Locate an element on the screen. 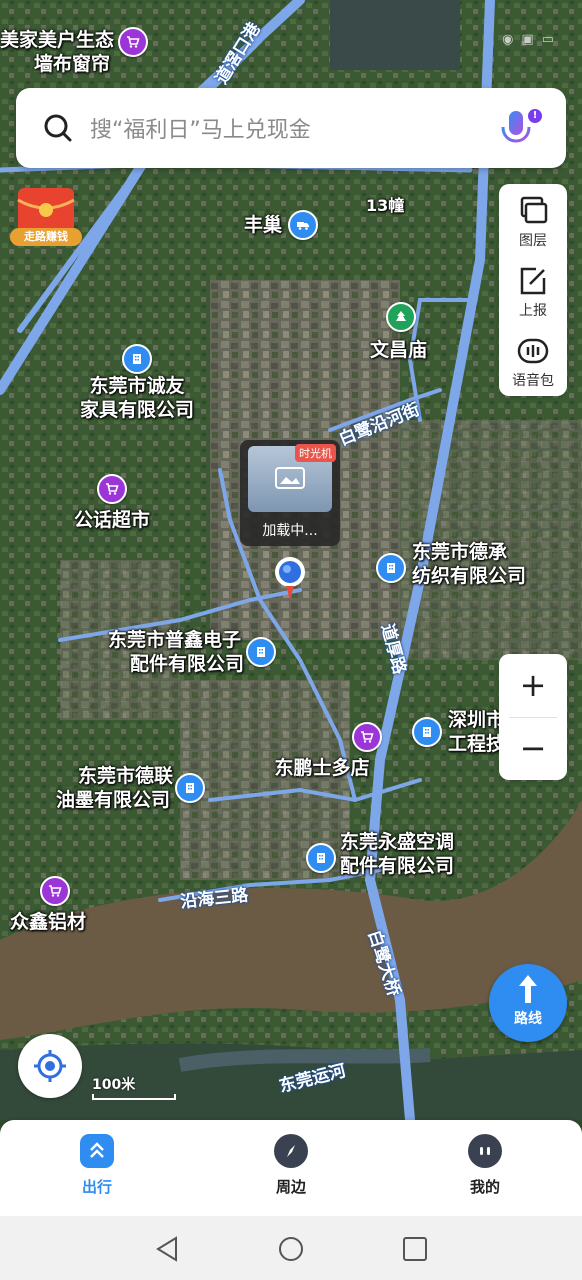 This screenshot has height=1280, width=582. map-tools-panel: 图层 上报 语音包 is located at coordinates (533, 290).